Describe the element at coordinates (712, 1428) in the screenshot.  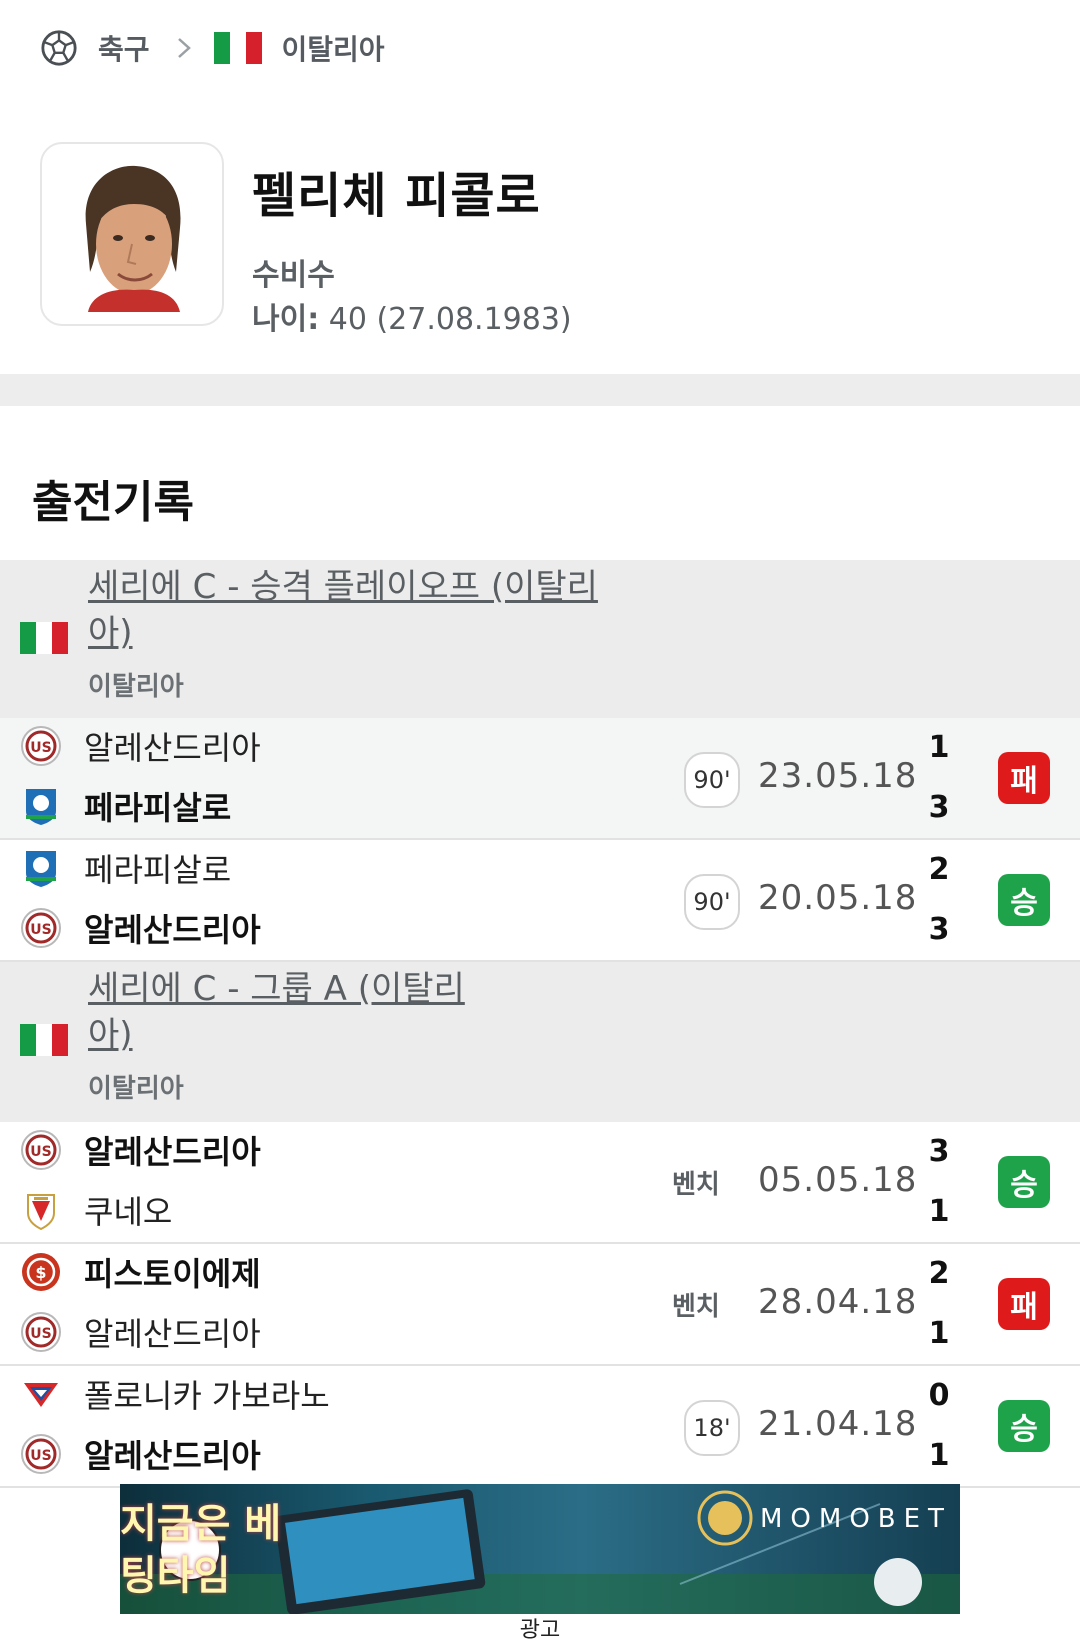
I see `minutes-played: 18'` at that location.